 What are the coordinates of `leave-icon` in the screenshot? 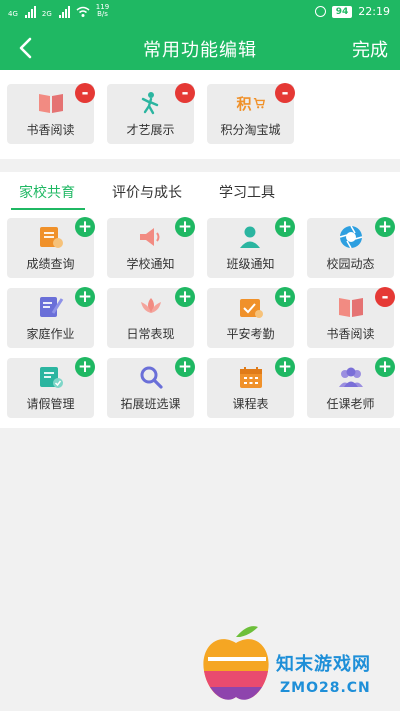 It's located at (51, 377).